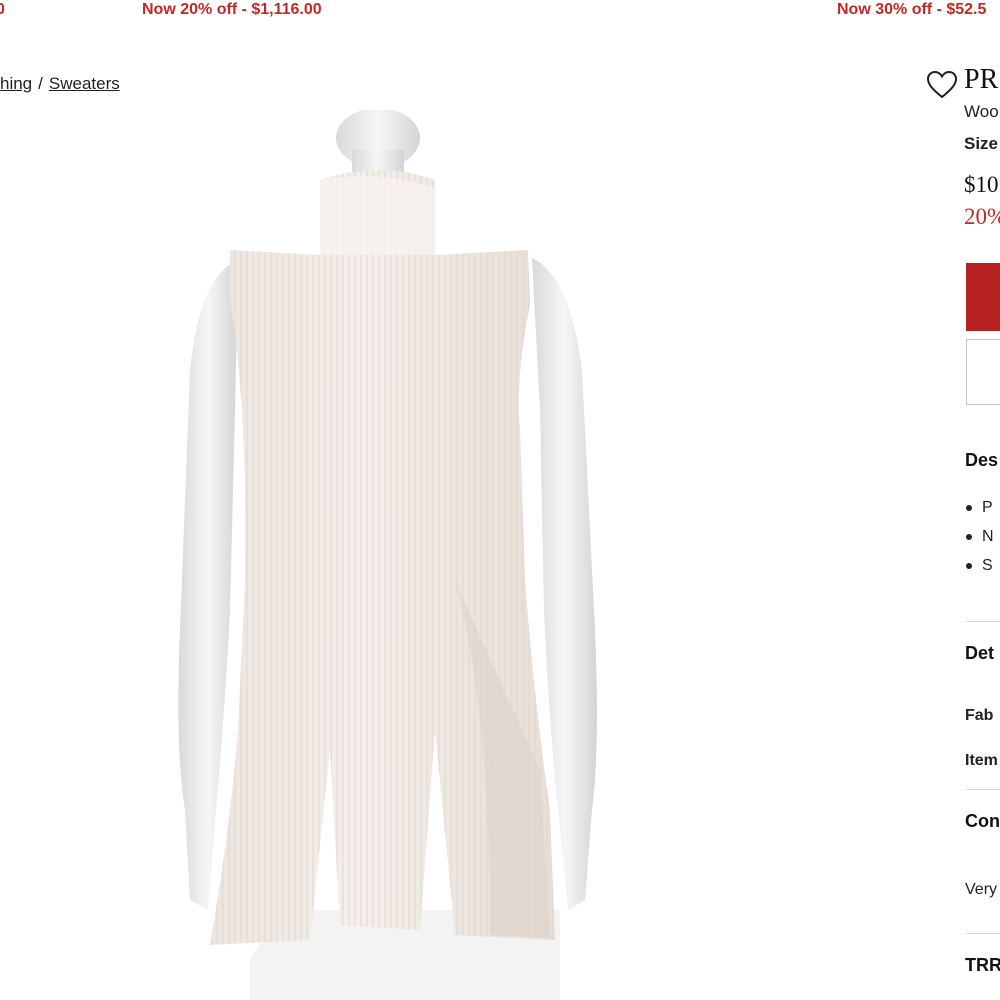 The height and width of the screenshot is (1000, 1000). Describe the element at coordinates (981, 184) in the screenshot. I see `product-price: $10` at that location.